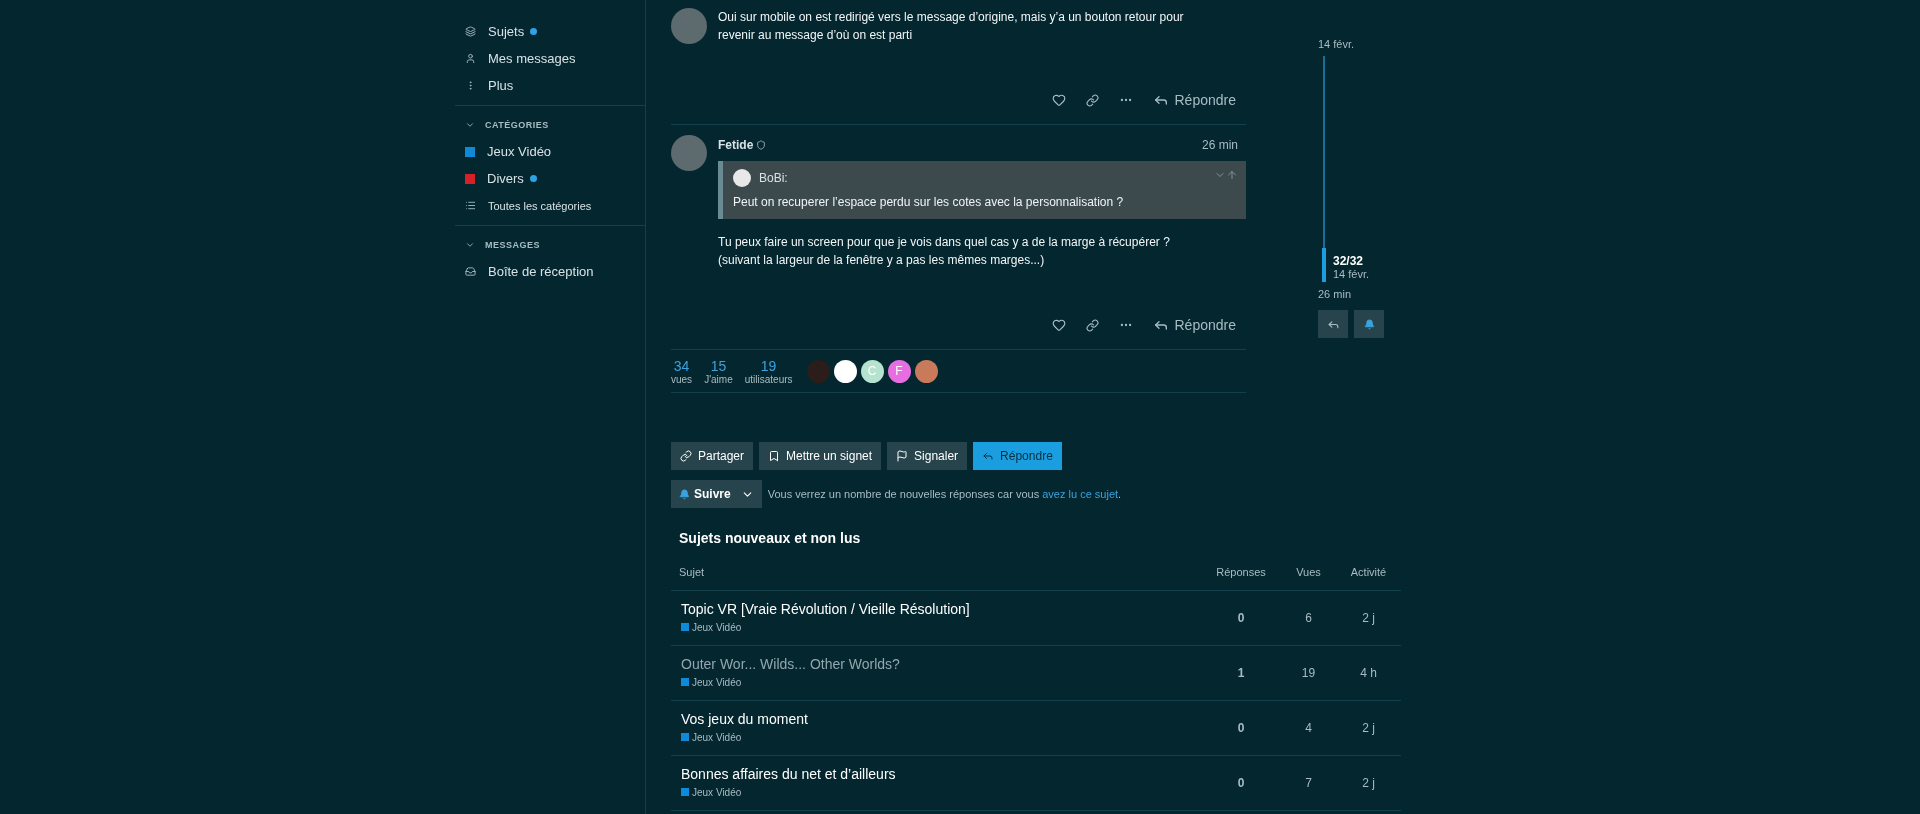 The height and width of the screenshot is (814, 1920). Describe the element at coordinates (761, 145) in the screenshot. I see `shield-icon` at that location.